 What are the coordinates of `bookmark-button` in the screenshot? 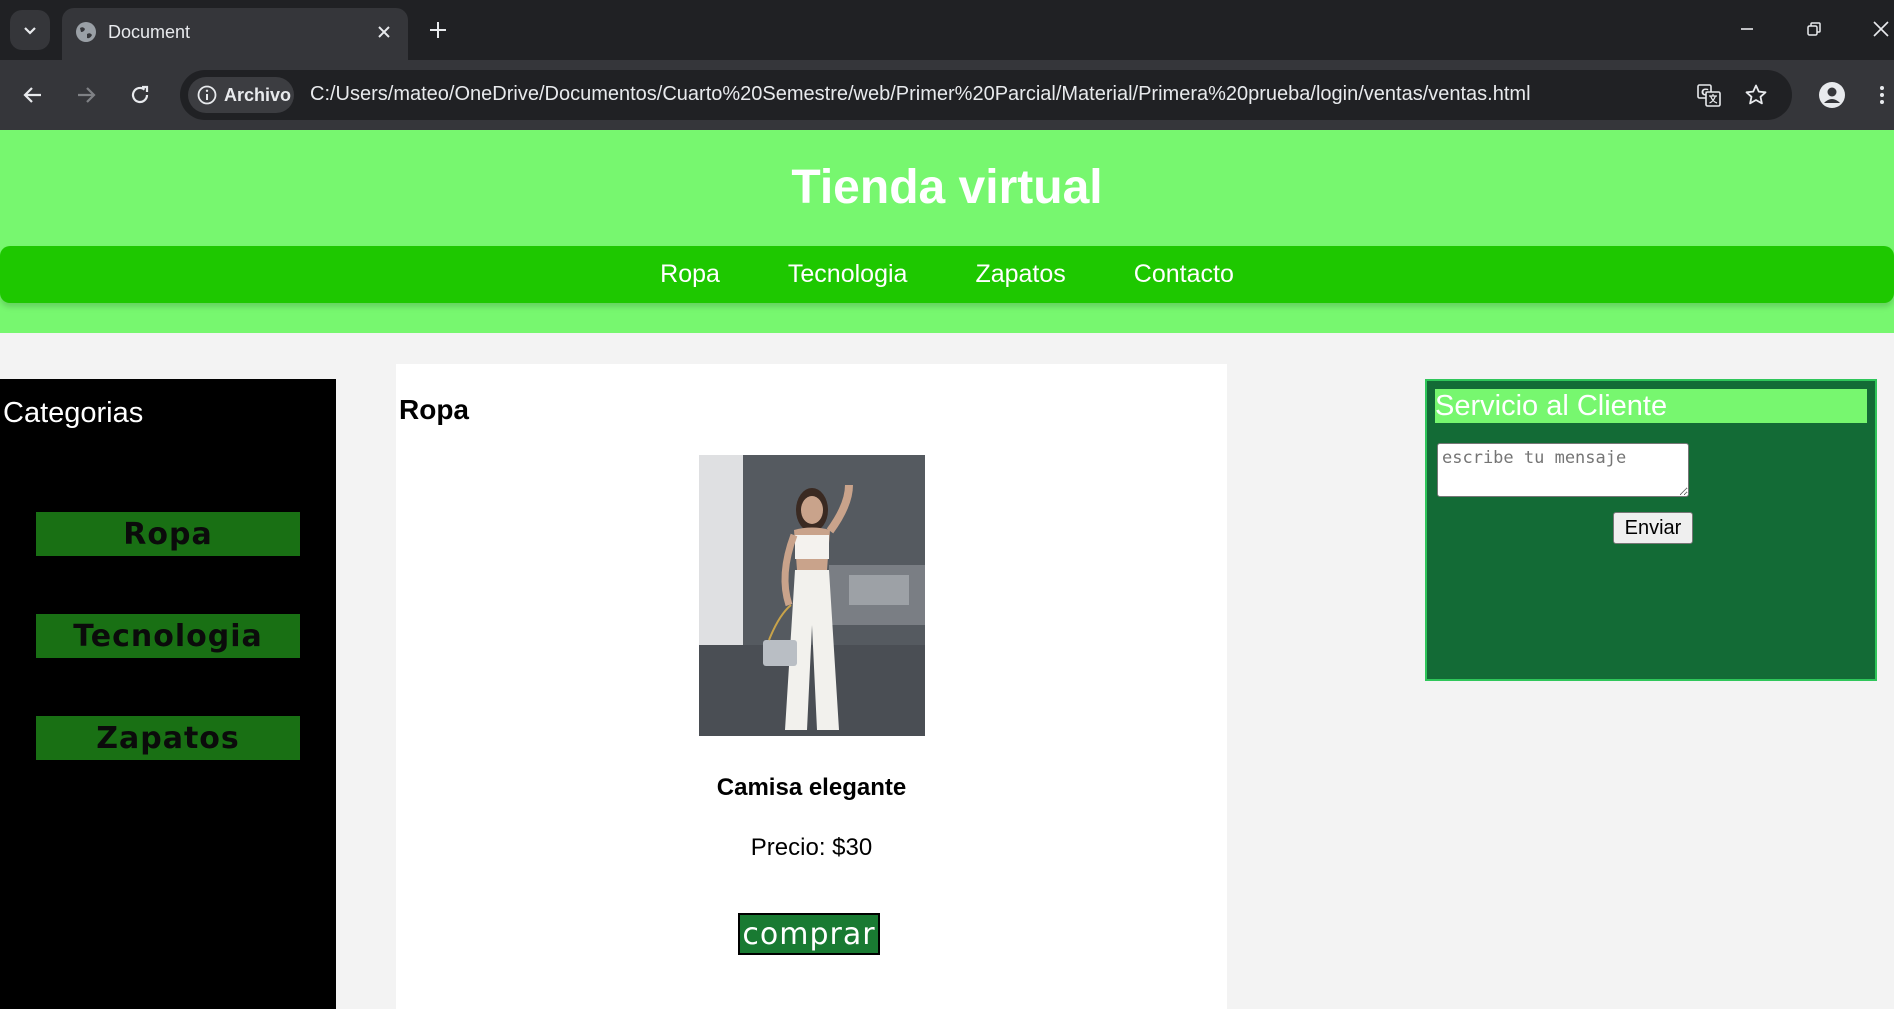 It's located at (1756, 95).